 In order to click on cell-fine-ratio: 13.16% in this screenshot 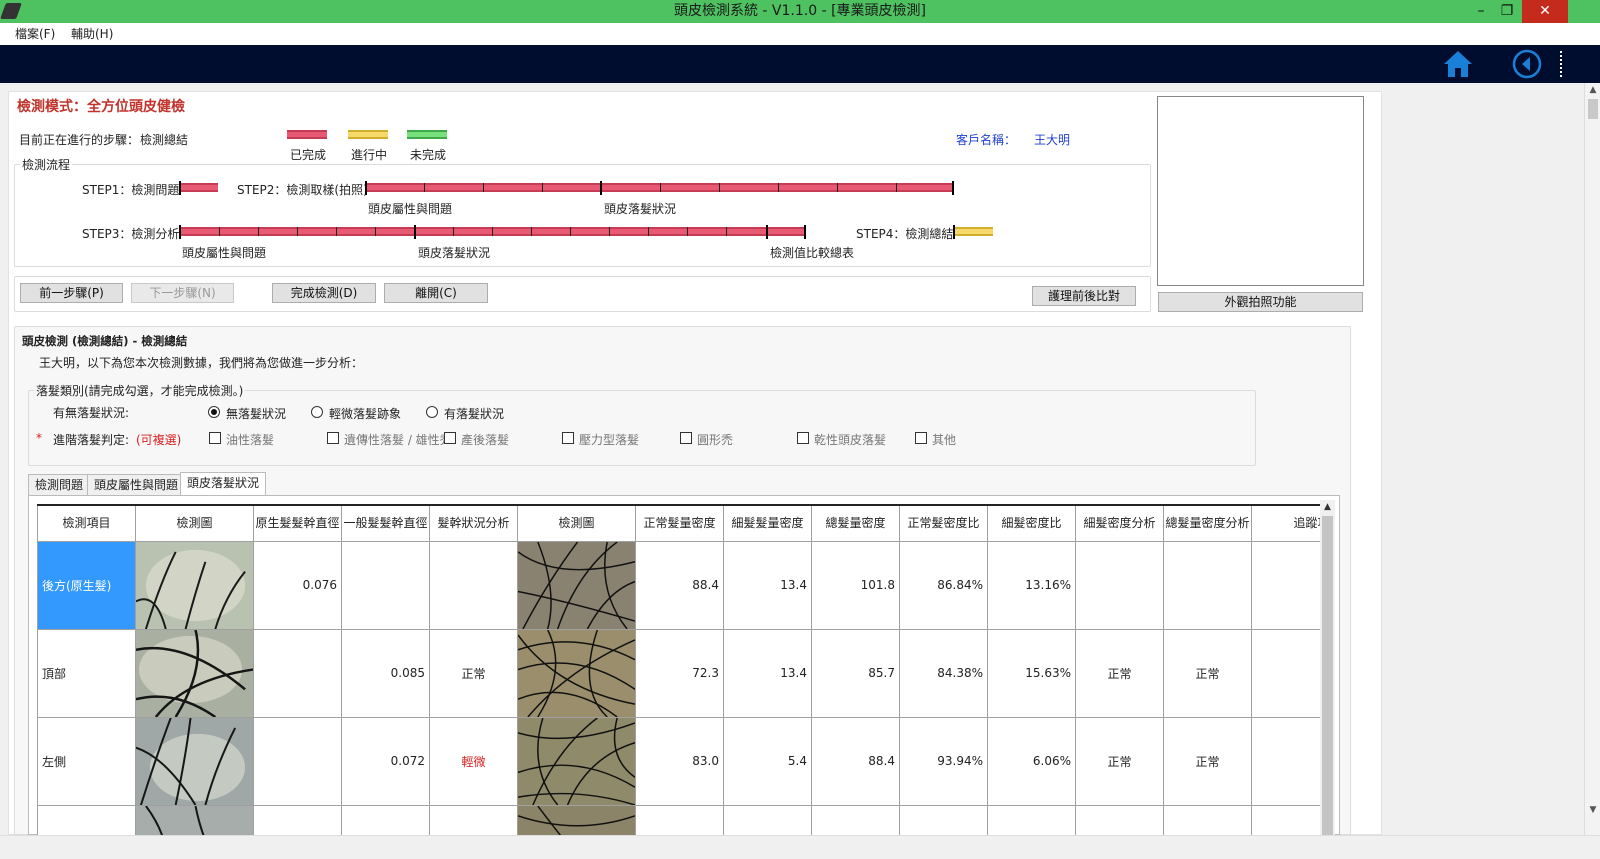, I will do `click(1031, 585)`.